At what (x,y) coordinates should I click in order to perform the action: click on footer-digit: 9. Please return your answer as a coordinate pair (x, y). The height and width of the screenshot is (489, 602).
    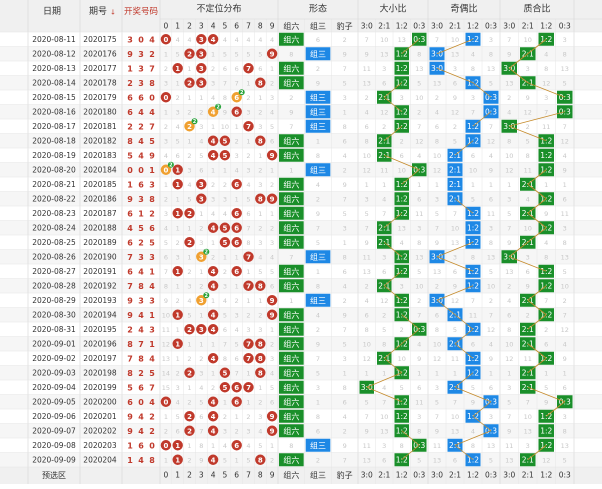
    Looking at the image, I should click on (272, 475).